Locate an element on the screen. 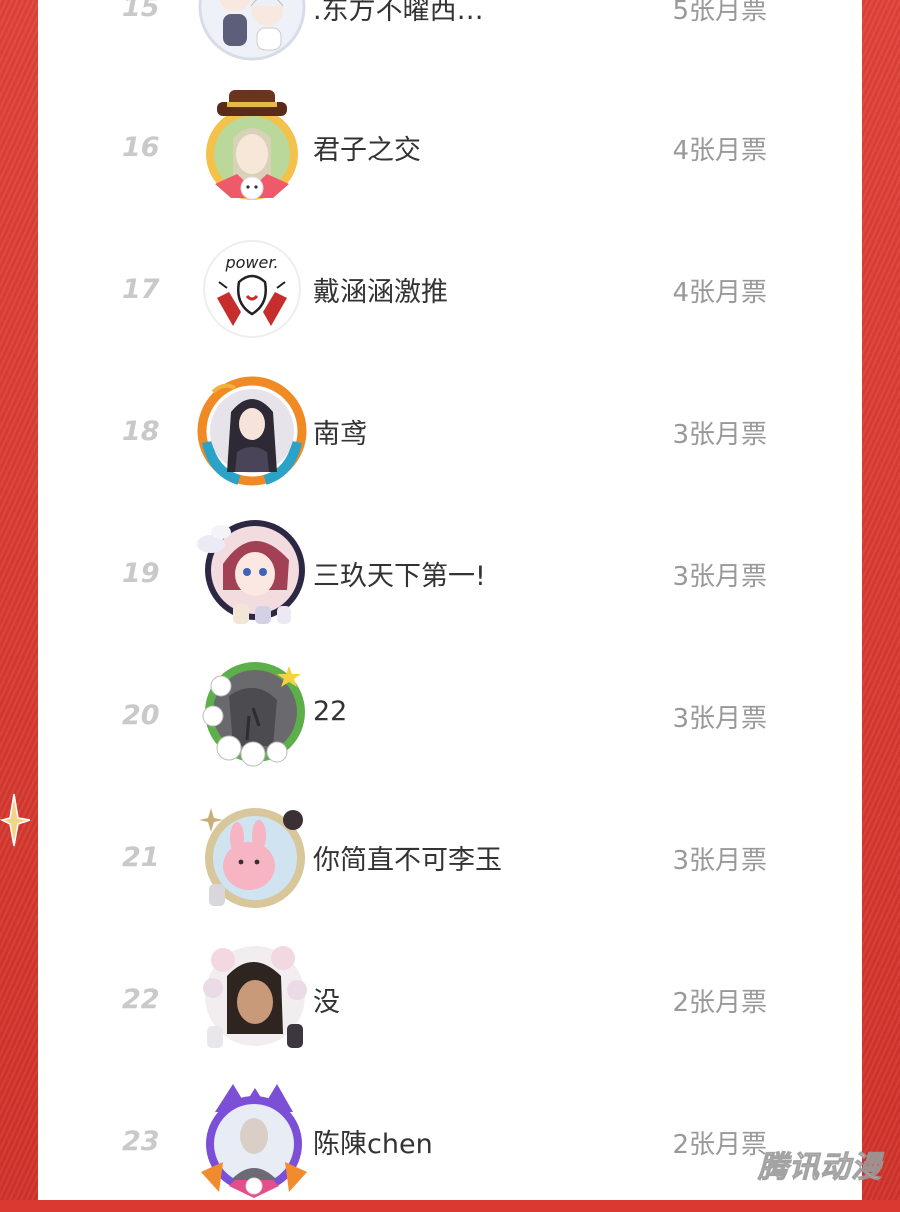  rank-number: 22 is located at coordinates (141, 999).